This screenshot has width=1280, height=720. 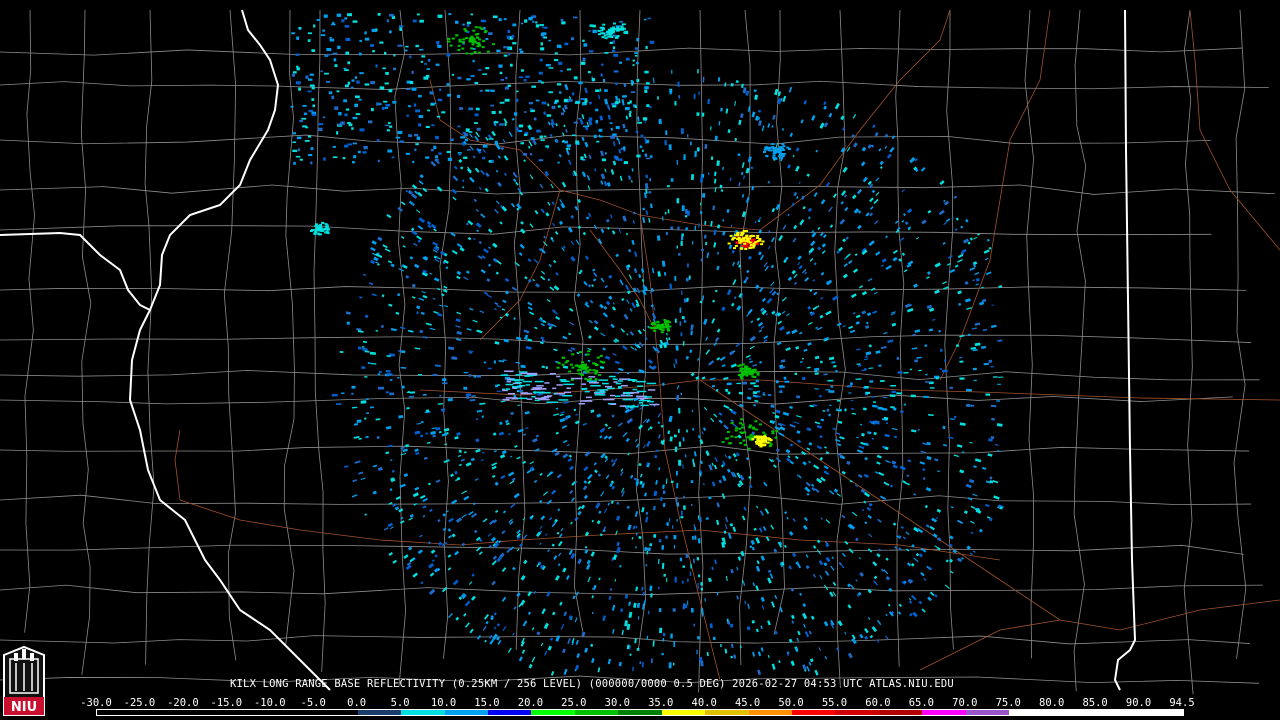 What do you see at coordinates (530, 703) in the screenshot?
I see `colorscale-label: 20.0` at bounding box center [530, 703].